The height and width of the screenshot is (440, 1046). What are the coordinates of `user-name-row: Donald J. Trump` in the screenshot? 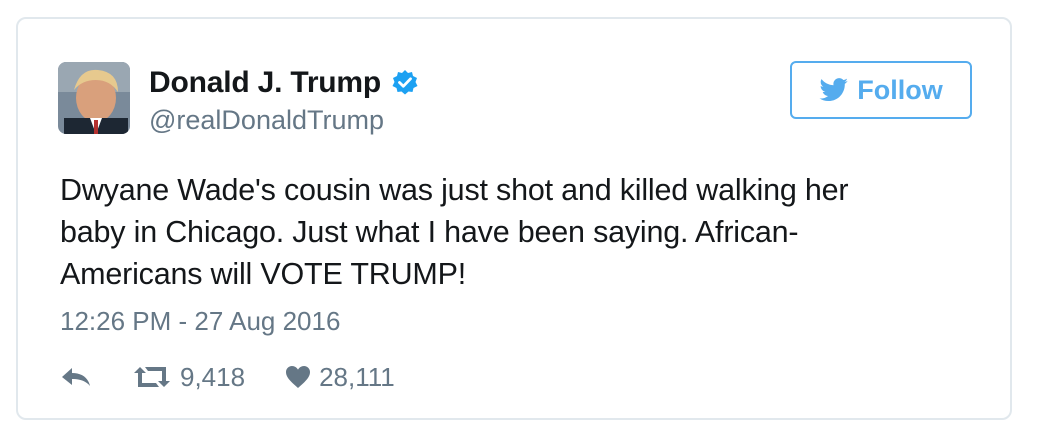 It's located at (284, 83).